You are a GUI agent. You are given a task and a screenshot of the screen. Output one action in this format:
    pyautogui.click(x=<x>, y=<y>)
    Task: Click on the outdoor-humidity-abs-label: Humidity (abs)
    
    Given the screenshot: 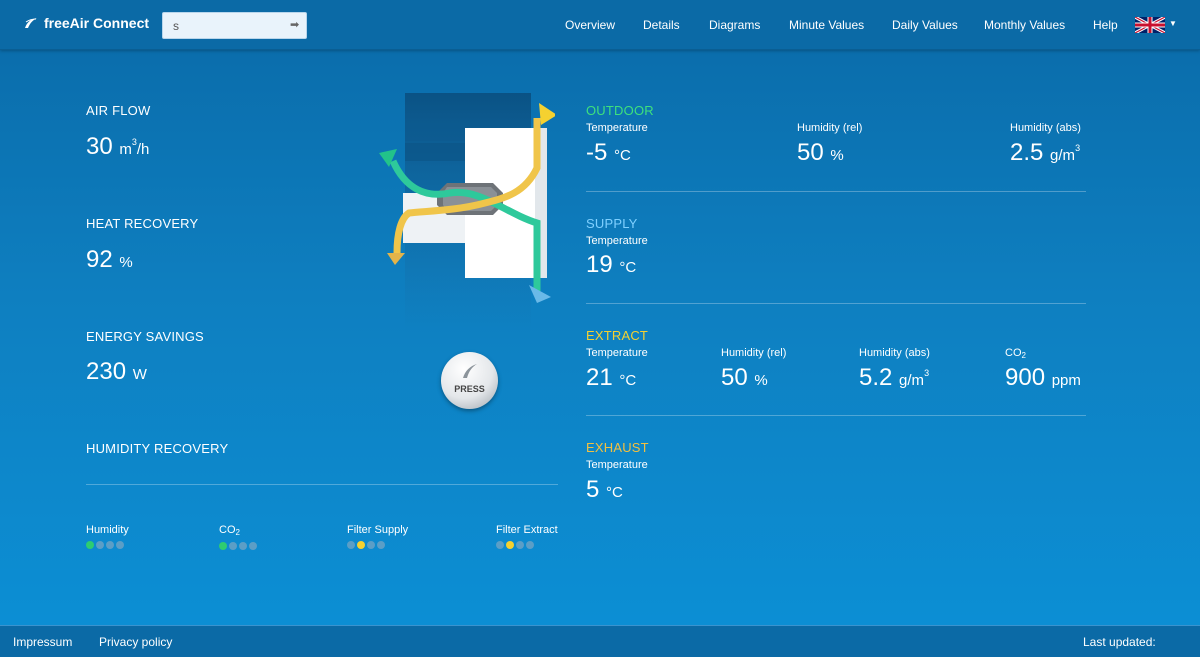 What is the action you would take?
    pyautogui.click(x=1045, y=128)
    